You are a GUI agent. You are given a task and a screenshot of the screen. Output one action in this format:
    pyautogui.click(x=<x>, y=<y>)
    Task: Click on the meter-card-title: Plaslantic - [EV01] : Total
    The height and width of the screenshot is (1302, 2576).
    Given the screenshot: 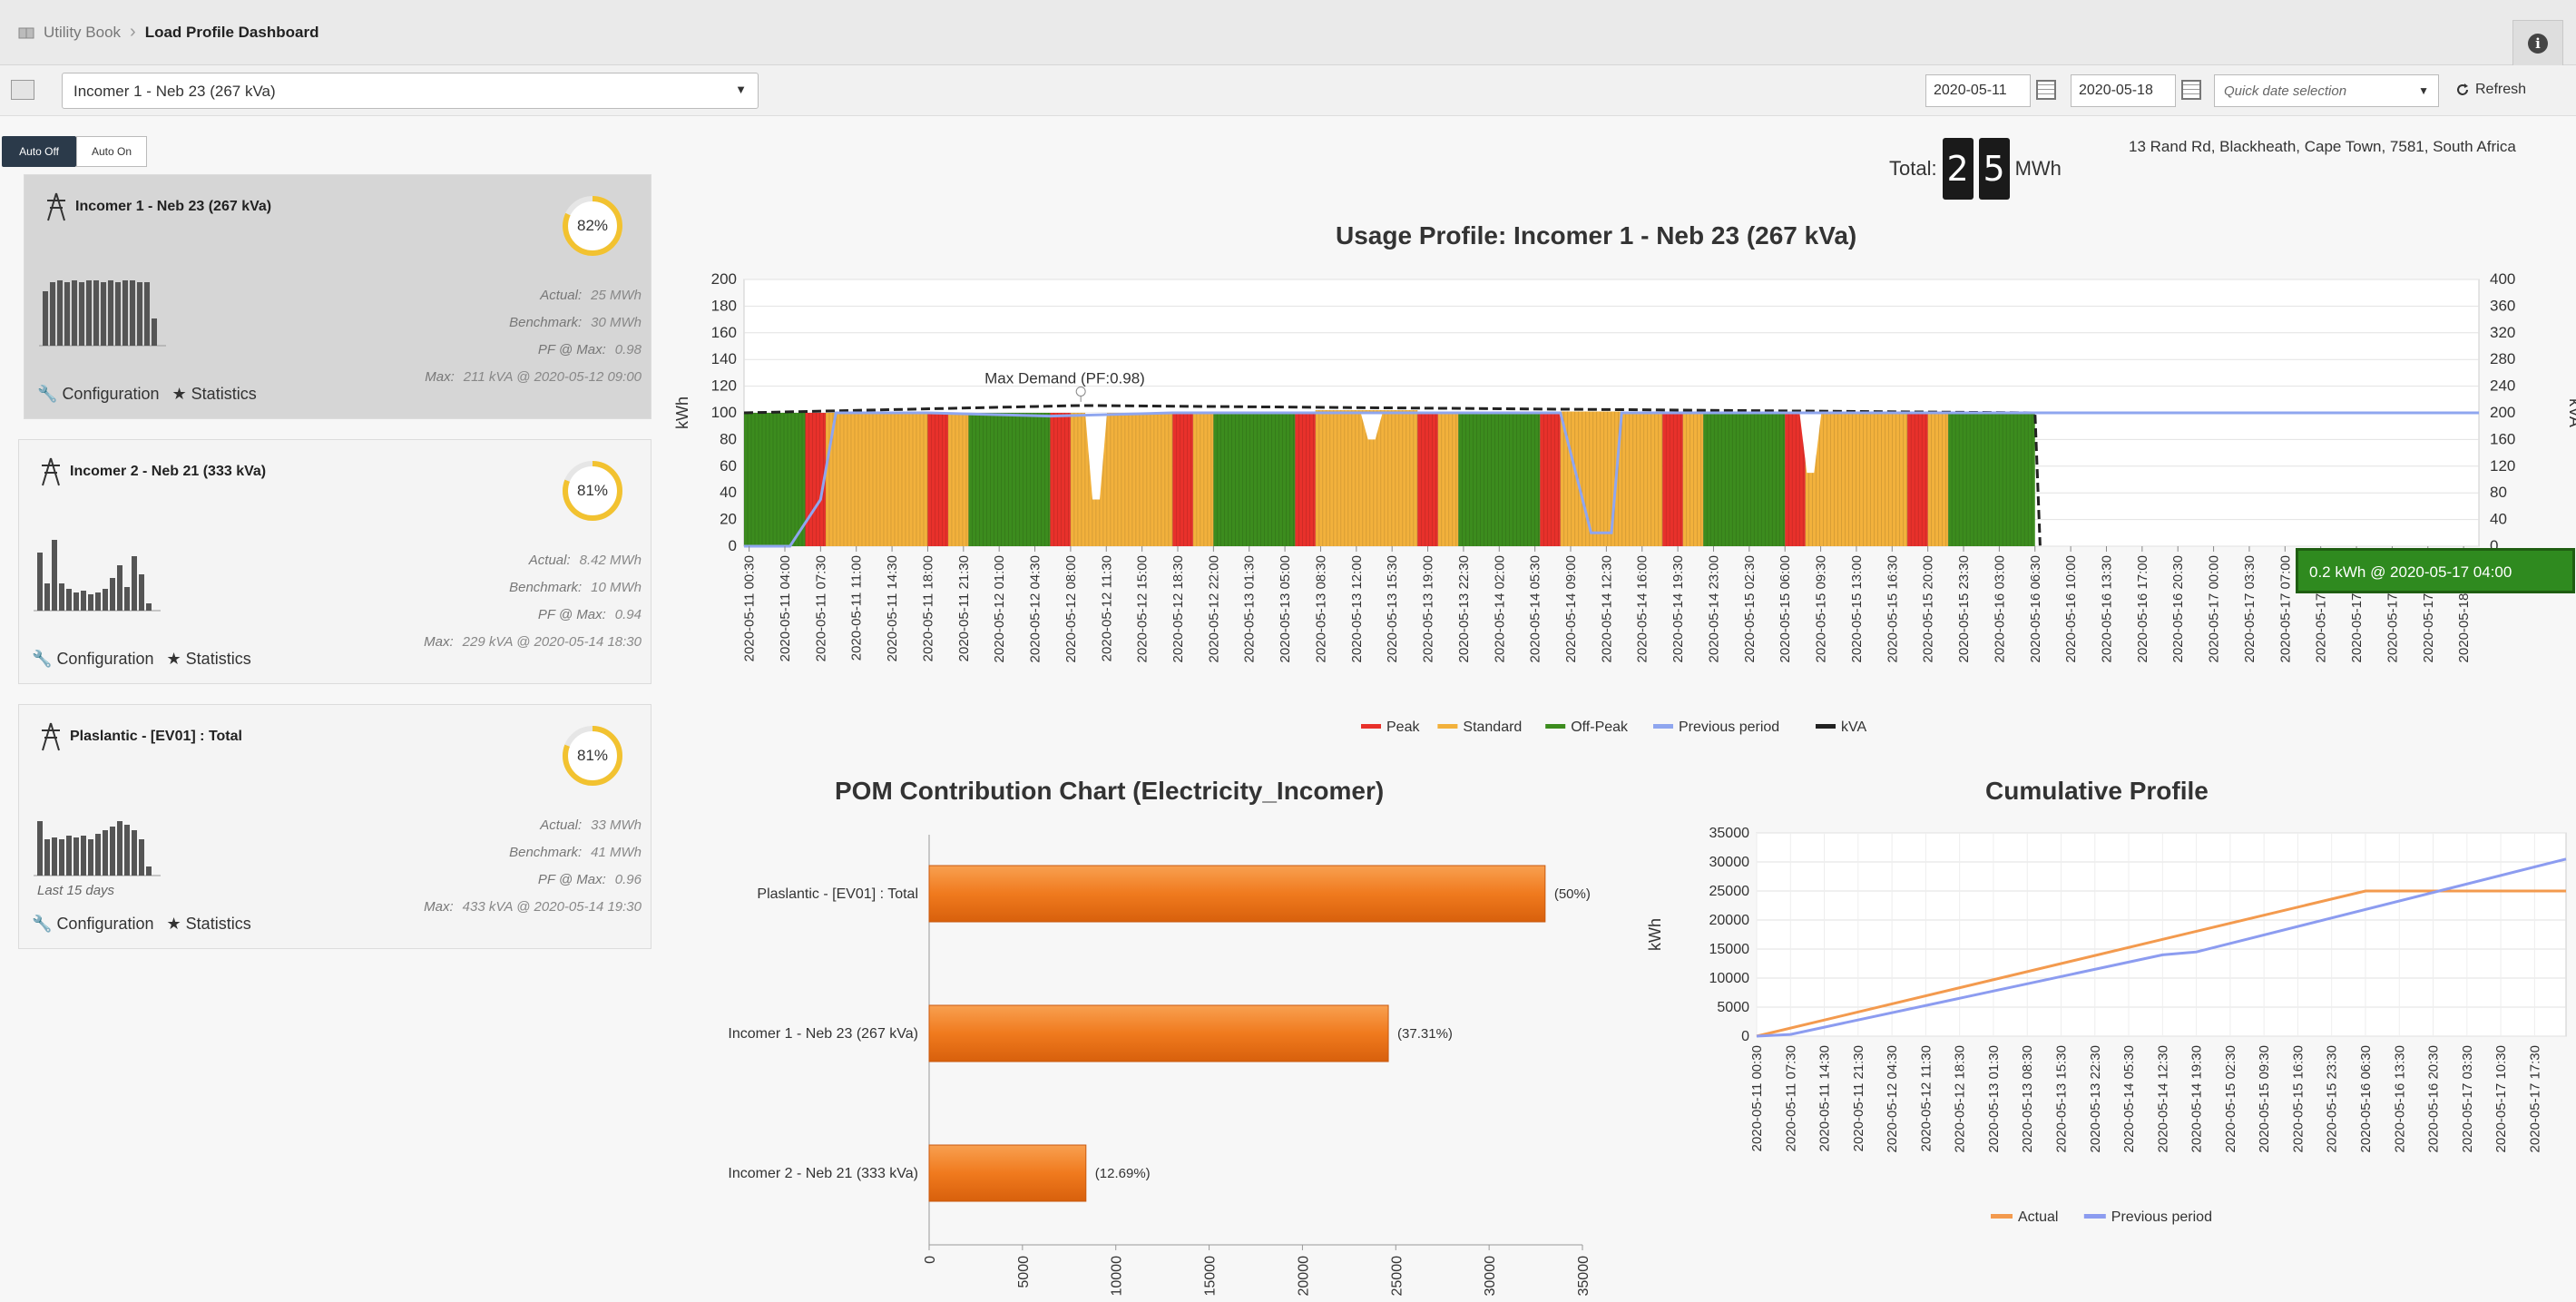 What is the action you would take?
    pyautogui.click(x=156, y=737)
    